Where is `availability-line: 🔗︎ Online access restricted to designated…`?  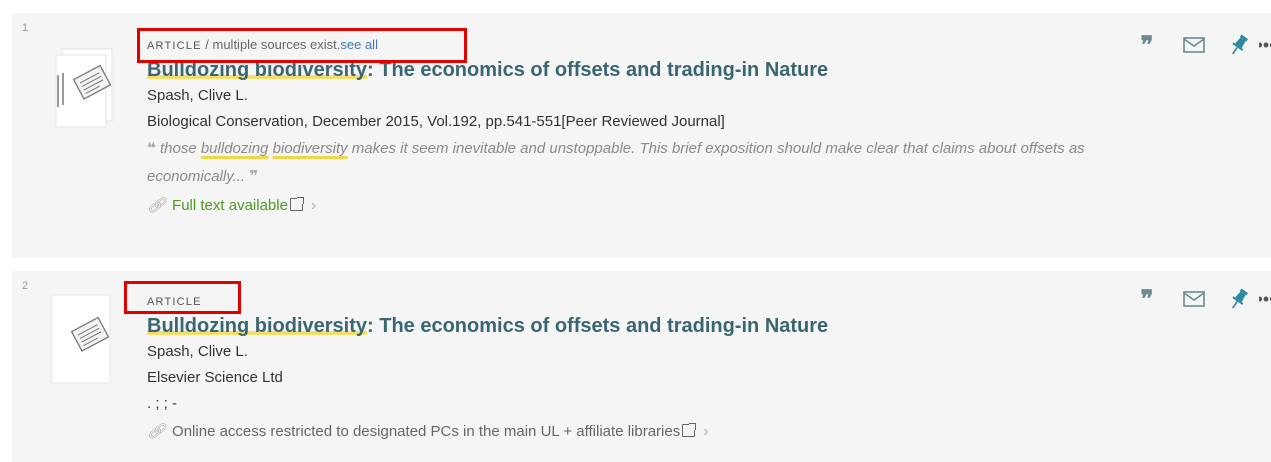
availability-line: 🔗︎ Online access restricted to designated… is located at coordinates (629, 432).